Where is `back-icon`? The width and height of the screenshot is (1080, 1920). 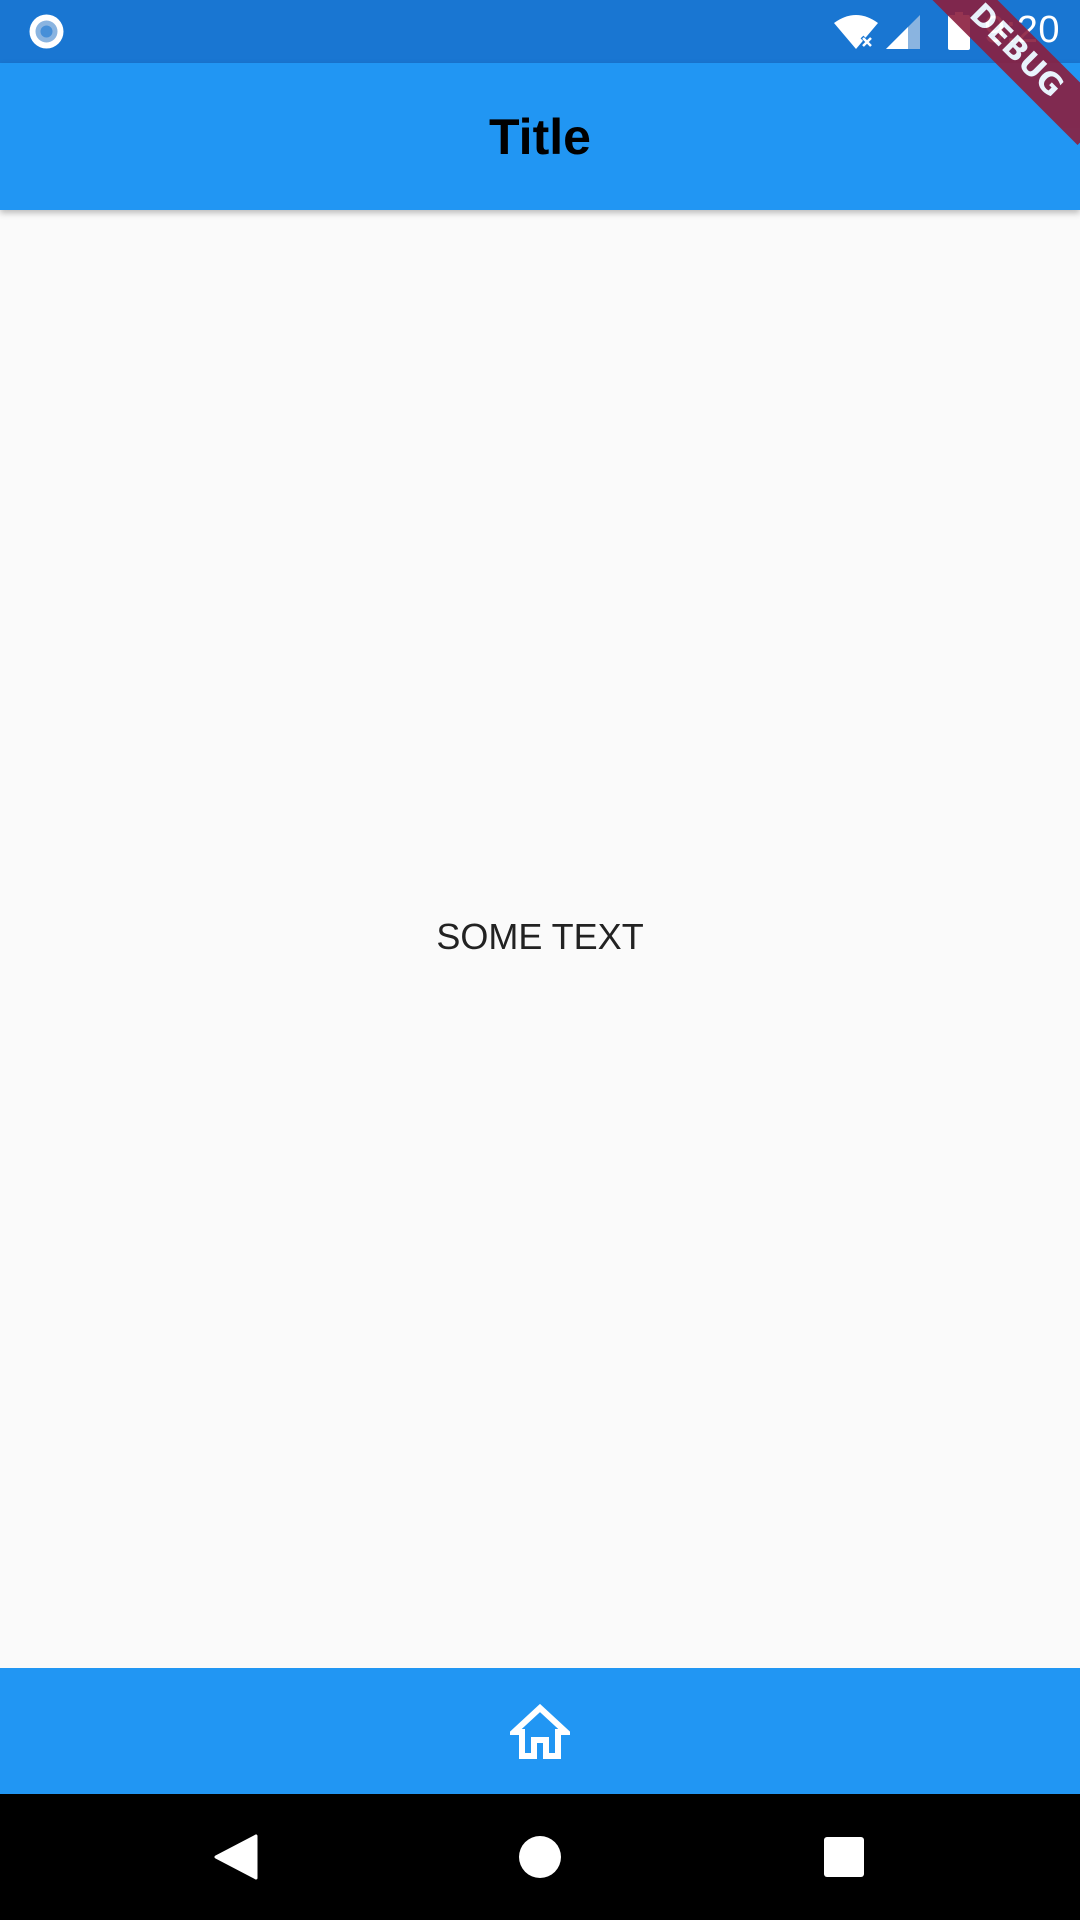 back-icon is located at coordinates (236, 1857).